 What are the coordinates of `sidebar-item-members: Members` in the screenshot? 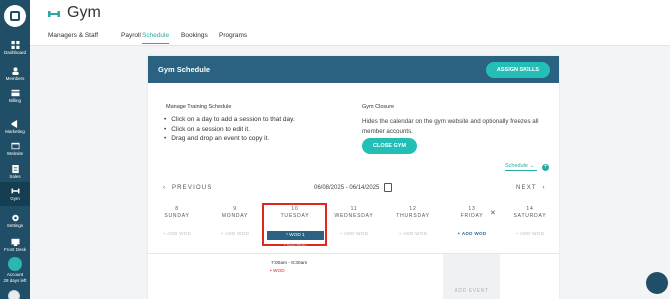 It's located at (15, 74).